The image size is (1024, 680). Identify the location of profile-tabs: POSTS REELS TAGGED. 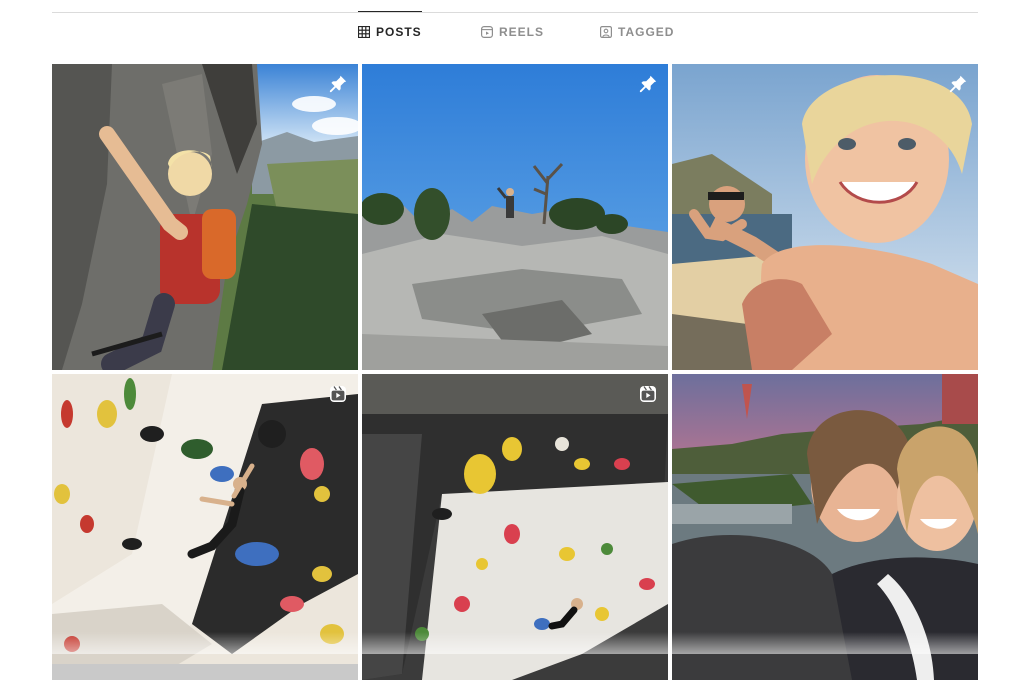
(512, 31).